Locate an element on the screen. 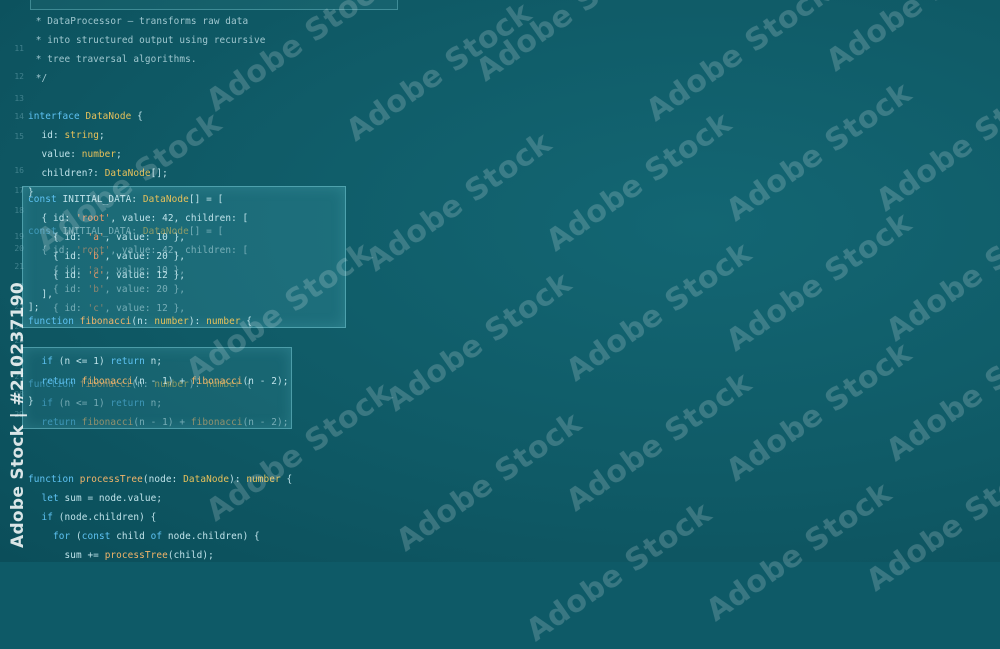 The width and height of the screenshot is (1000, 649). line-number: 17 is located at coordinates (19, 190).